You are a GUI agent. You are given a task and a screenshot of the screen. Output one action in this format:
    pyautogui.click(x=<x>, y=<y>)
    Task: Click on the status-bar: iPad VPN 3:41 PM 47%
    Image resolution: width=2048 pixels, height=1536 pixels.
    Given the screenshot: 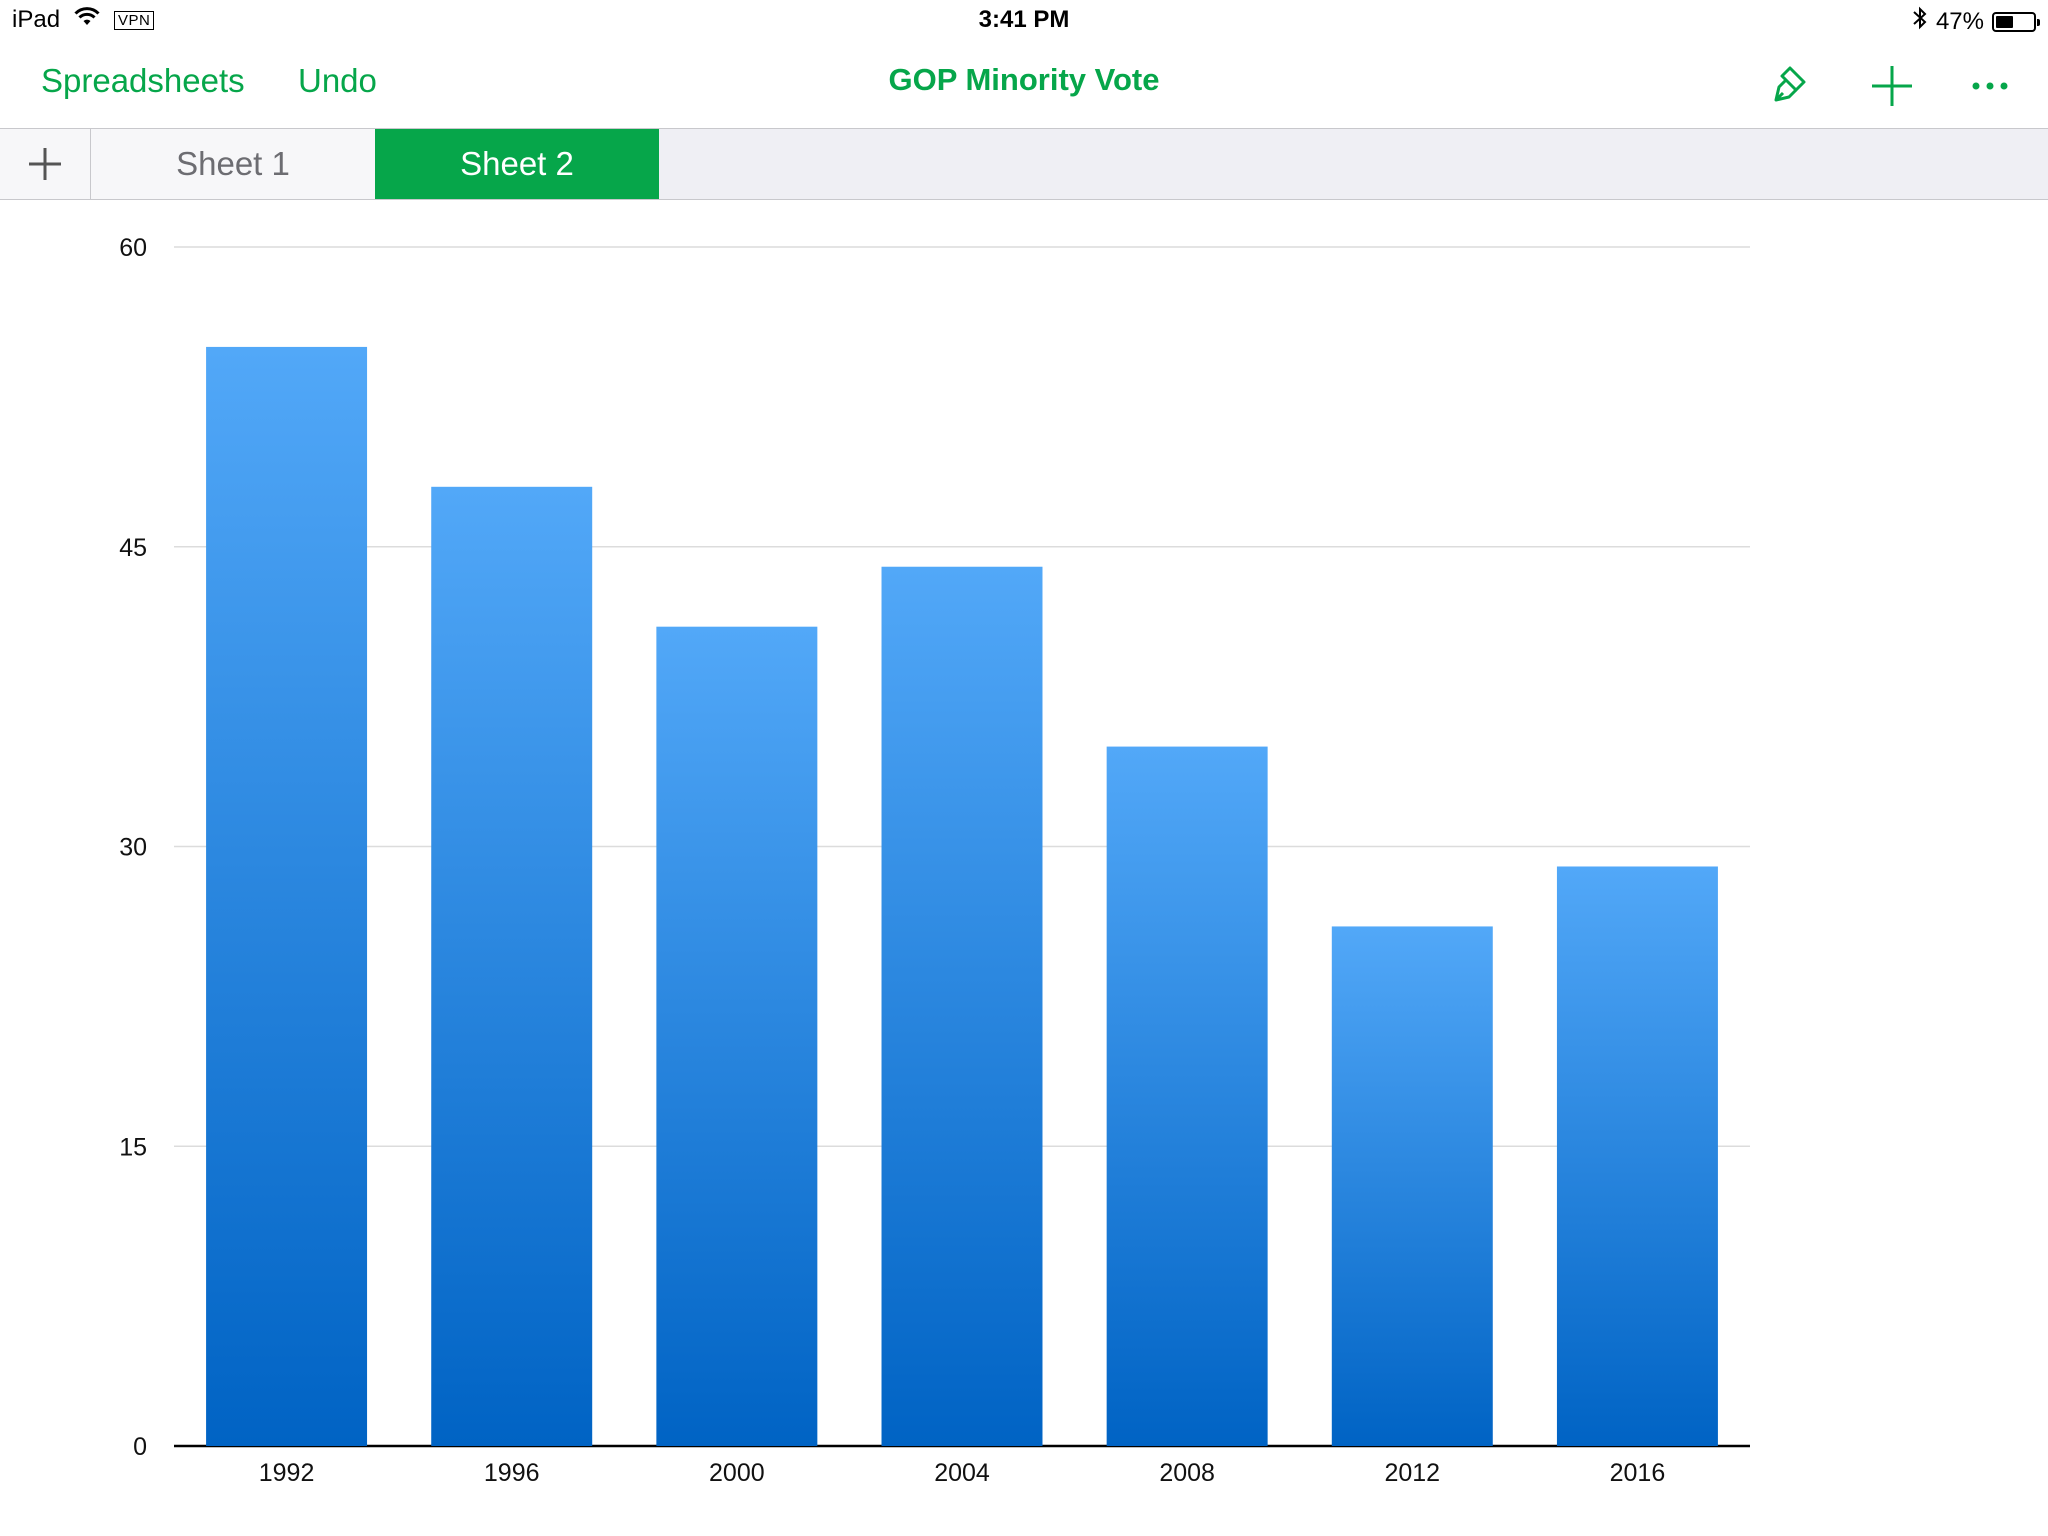 What is the action you would take?
    pyautogui.click(x=1024, y=20)
    